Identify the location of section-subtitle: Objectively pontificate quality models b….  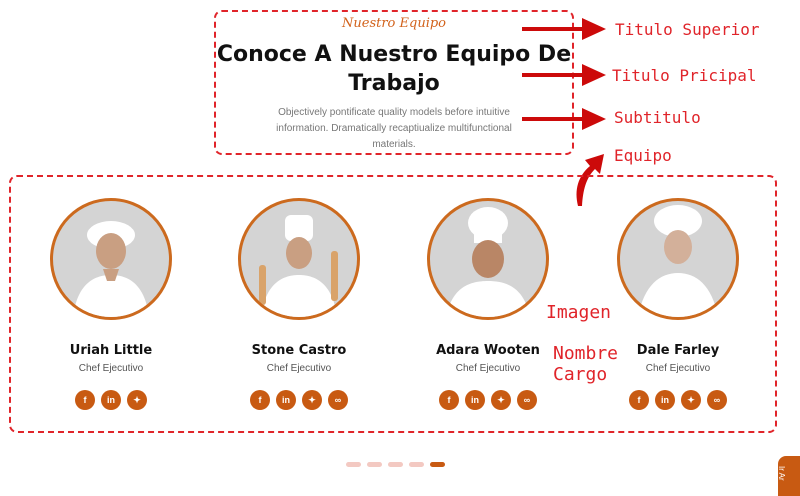
(394, 128).